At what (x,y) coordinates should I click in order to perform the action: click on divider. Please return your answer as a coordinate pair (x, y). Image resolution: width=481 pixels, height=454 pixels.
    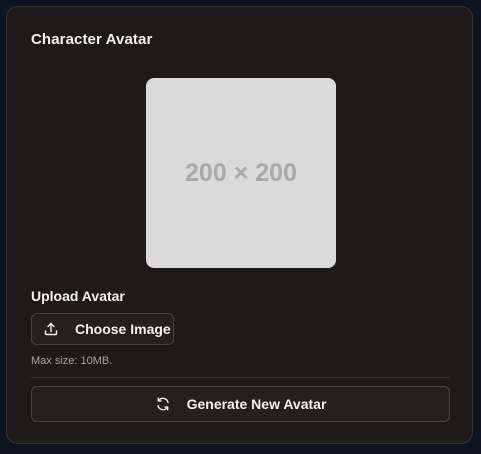
    Looking at the image, I should click on (240, 377).